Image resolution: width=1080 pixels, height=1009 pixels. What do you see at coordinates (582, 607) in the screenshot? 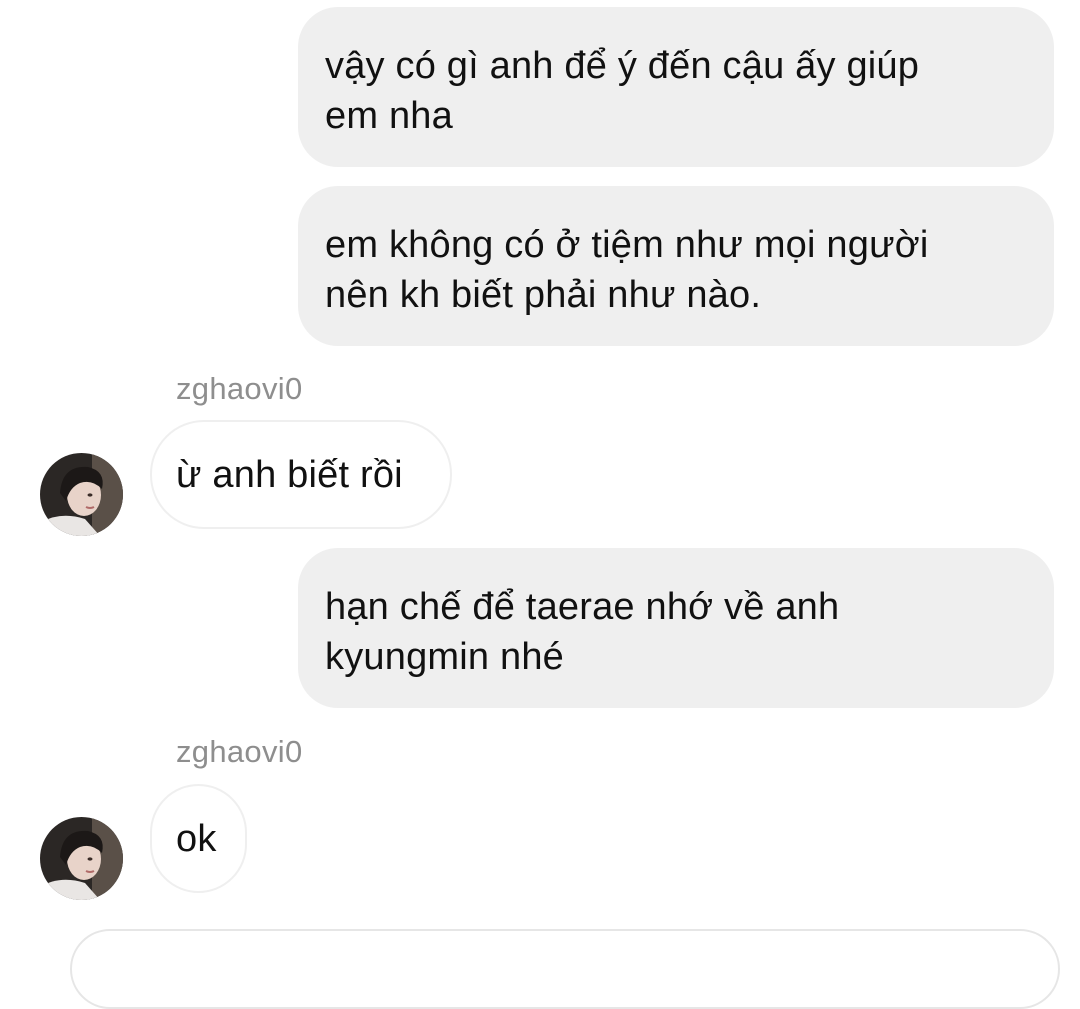
I see `message-text-line: hạn chế để taerae nhớ về anh` at bounding box center [582, 607].